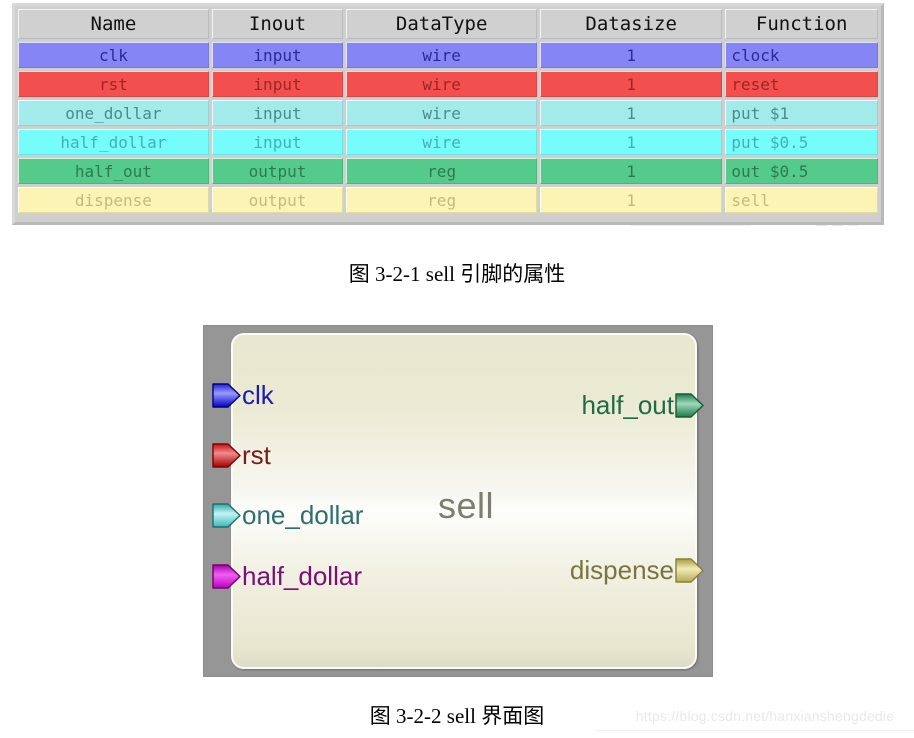 The image size is (914, 738). I want to click on port-one-dollar: one_dollar, so click(287, 515).